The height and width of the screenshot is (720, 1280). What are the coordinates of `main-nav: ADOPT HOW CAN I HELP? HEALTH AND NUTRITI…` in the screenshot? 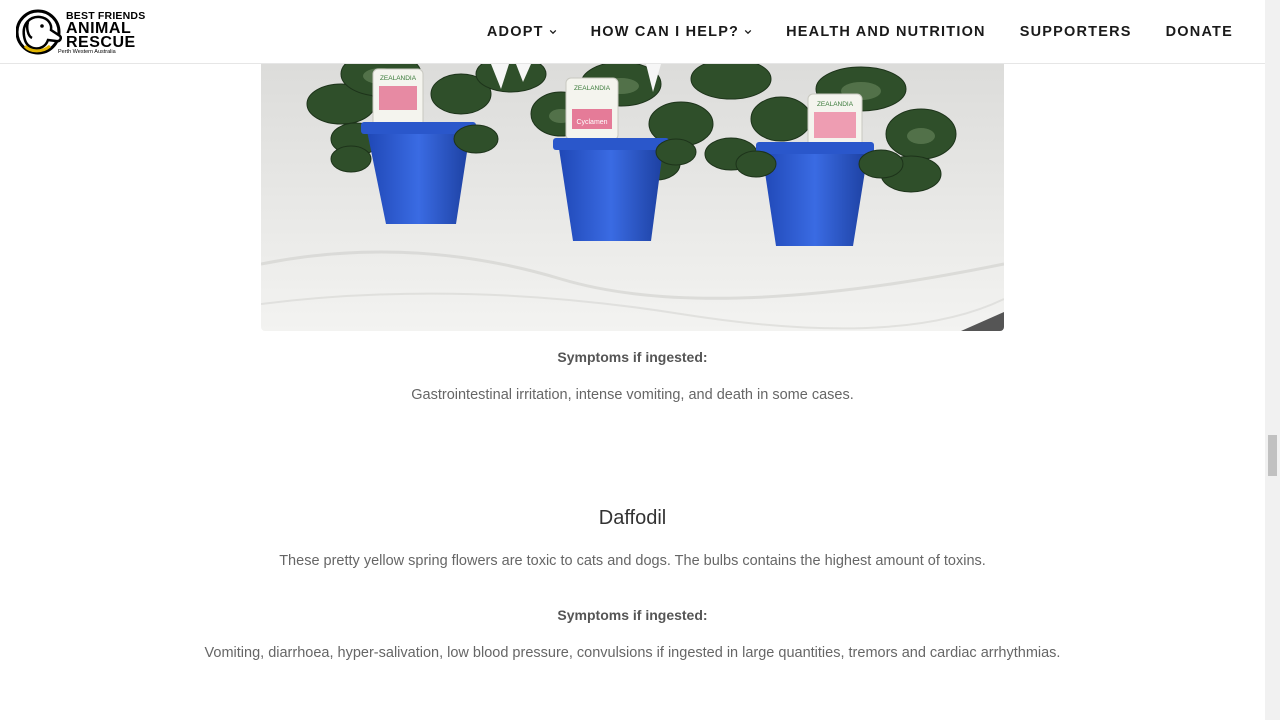 It's located at (843, 31).